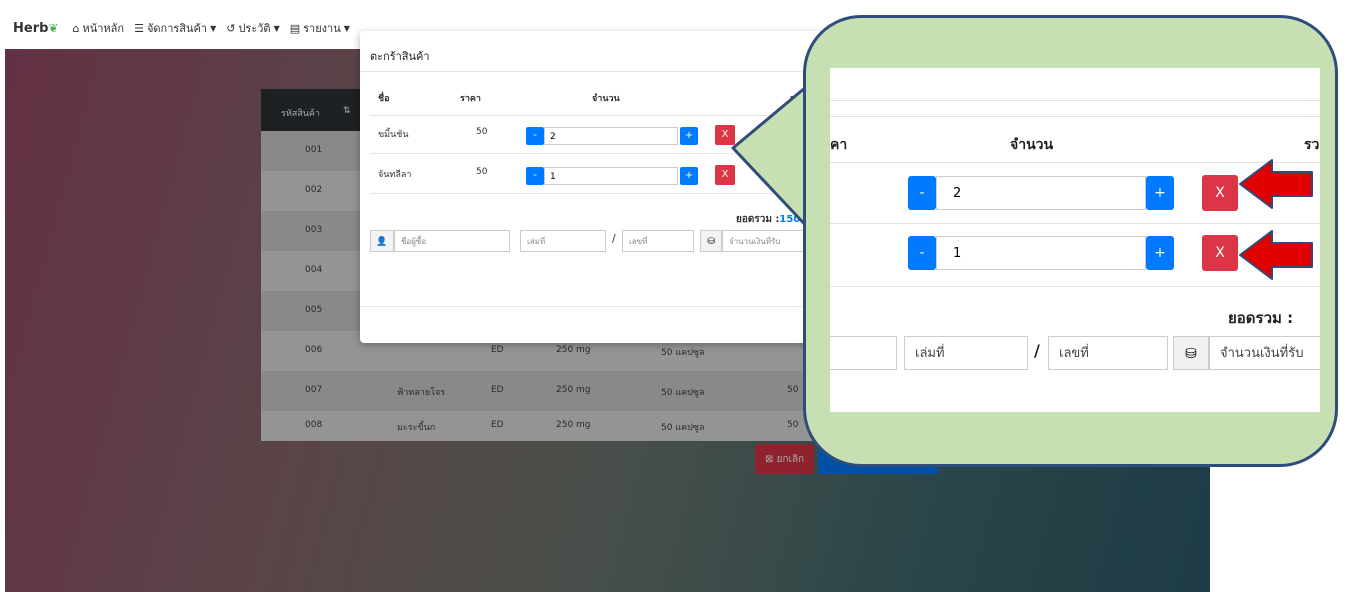  I want to click on nav-manage: ☰ จัดการสินค้า ▼, so click(175, 28).